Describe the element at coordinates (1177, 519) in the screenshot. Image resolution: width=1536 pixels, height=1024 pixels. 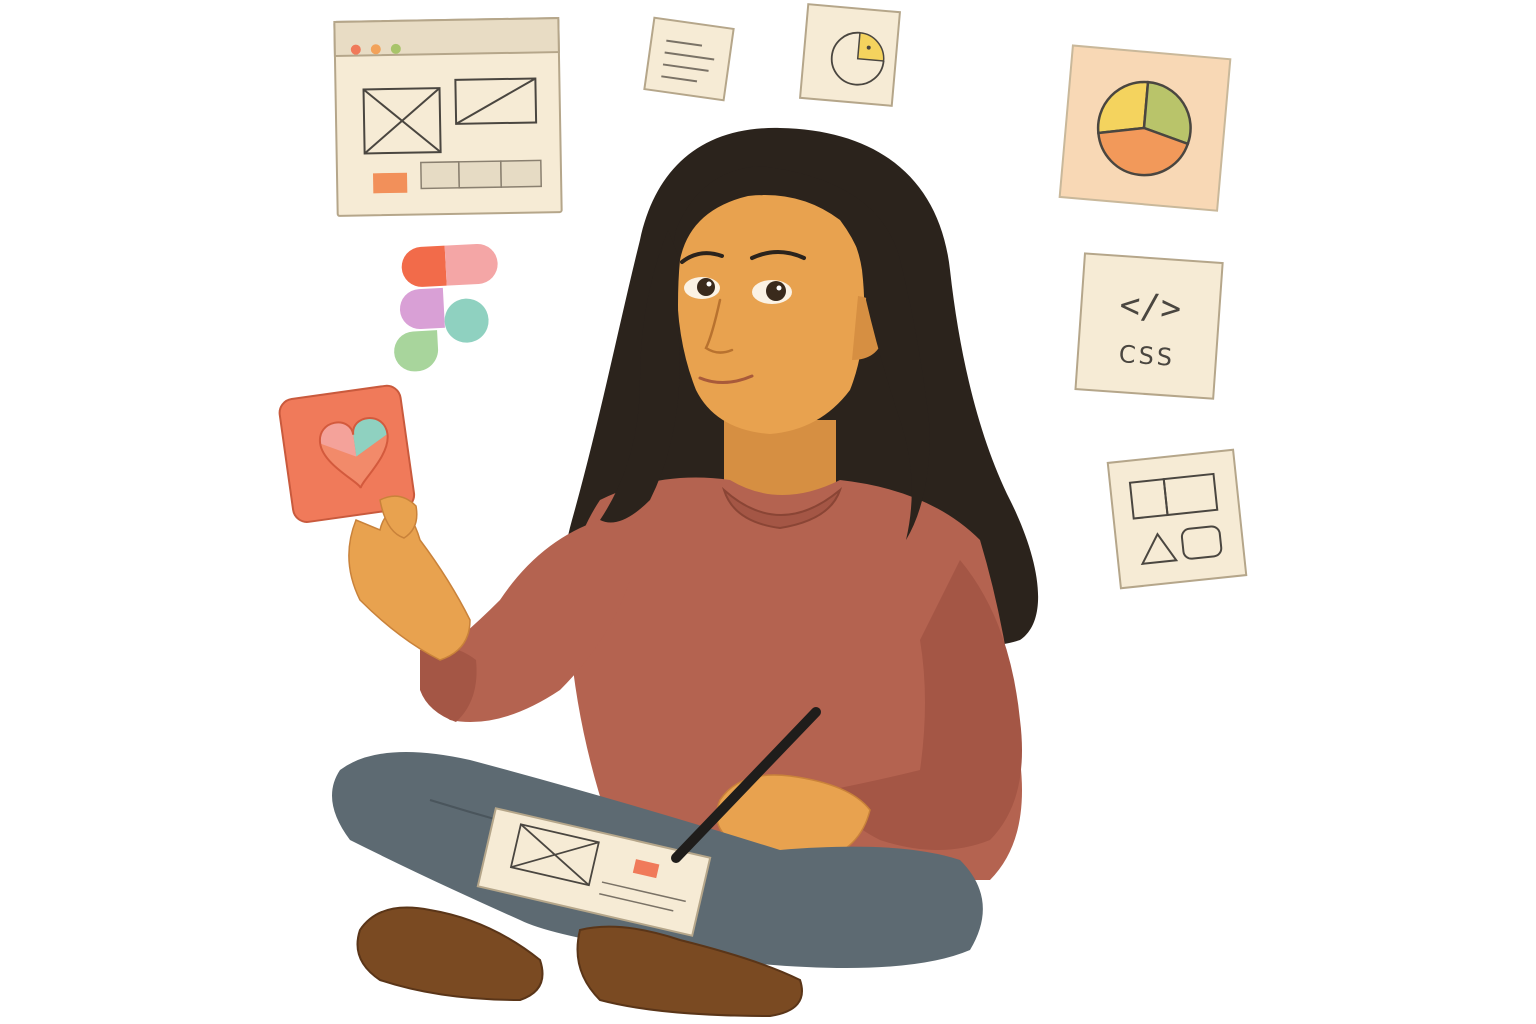
I see `layout-shapes-card` at that location.